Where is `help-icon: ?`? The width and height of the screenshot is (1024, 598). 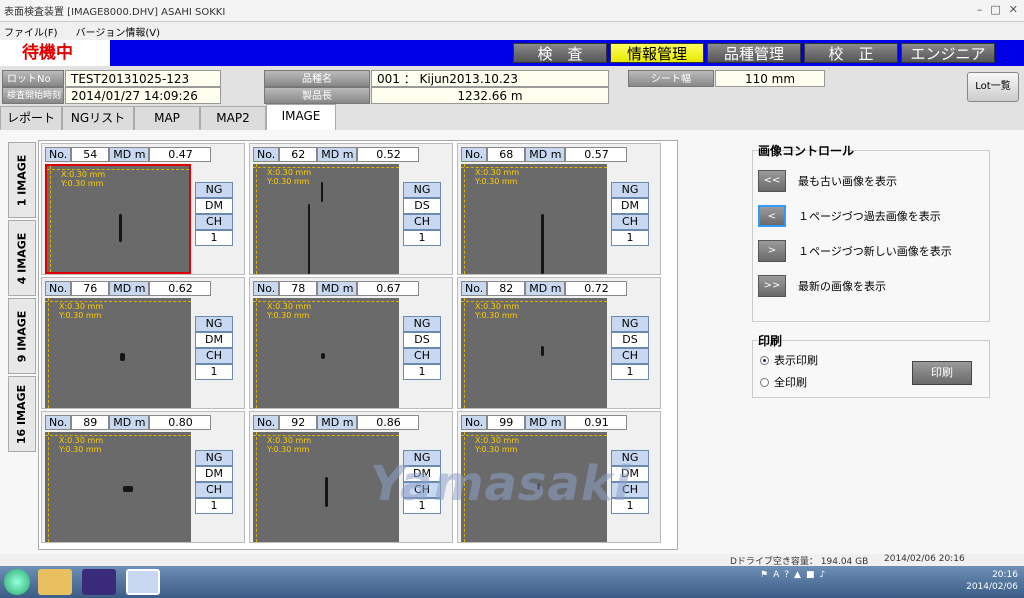 help-icon: ? is located at coordinates (786, 575).